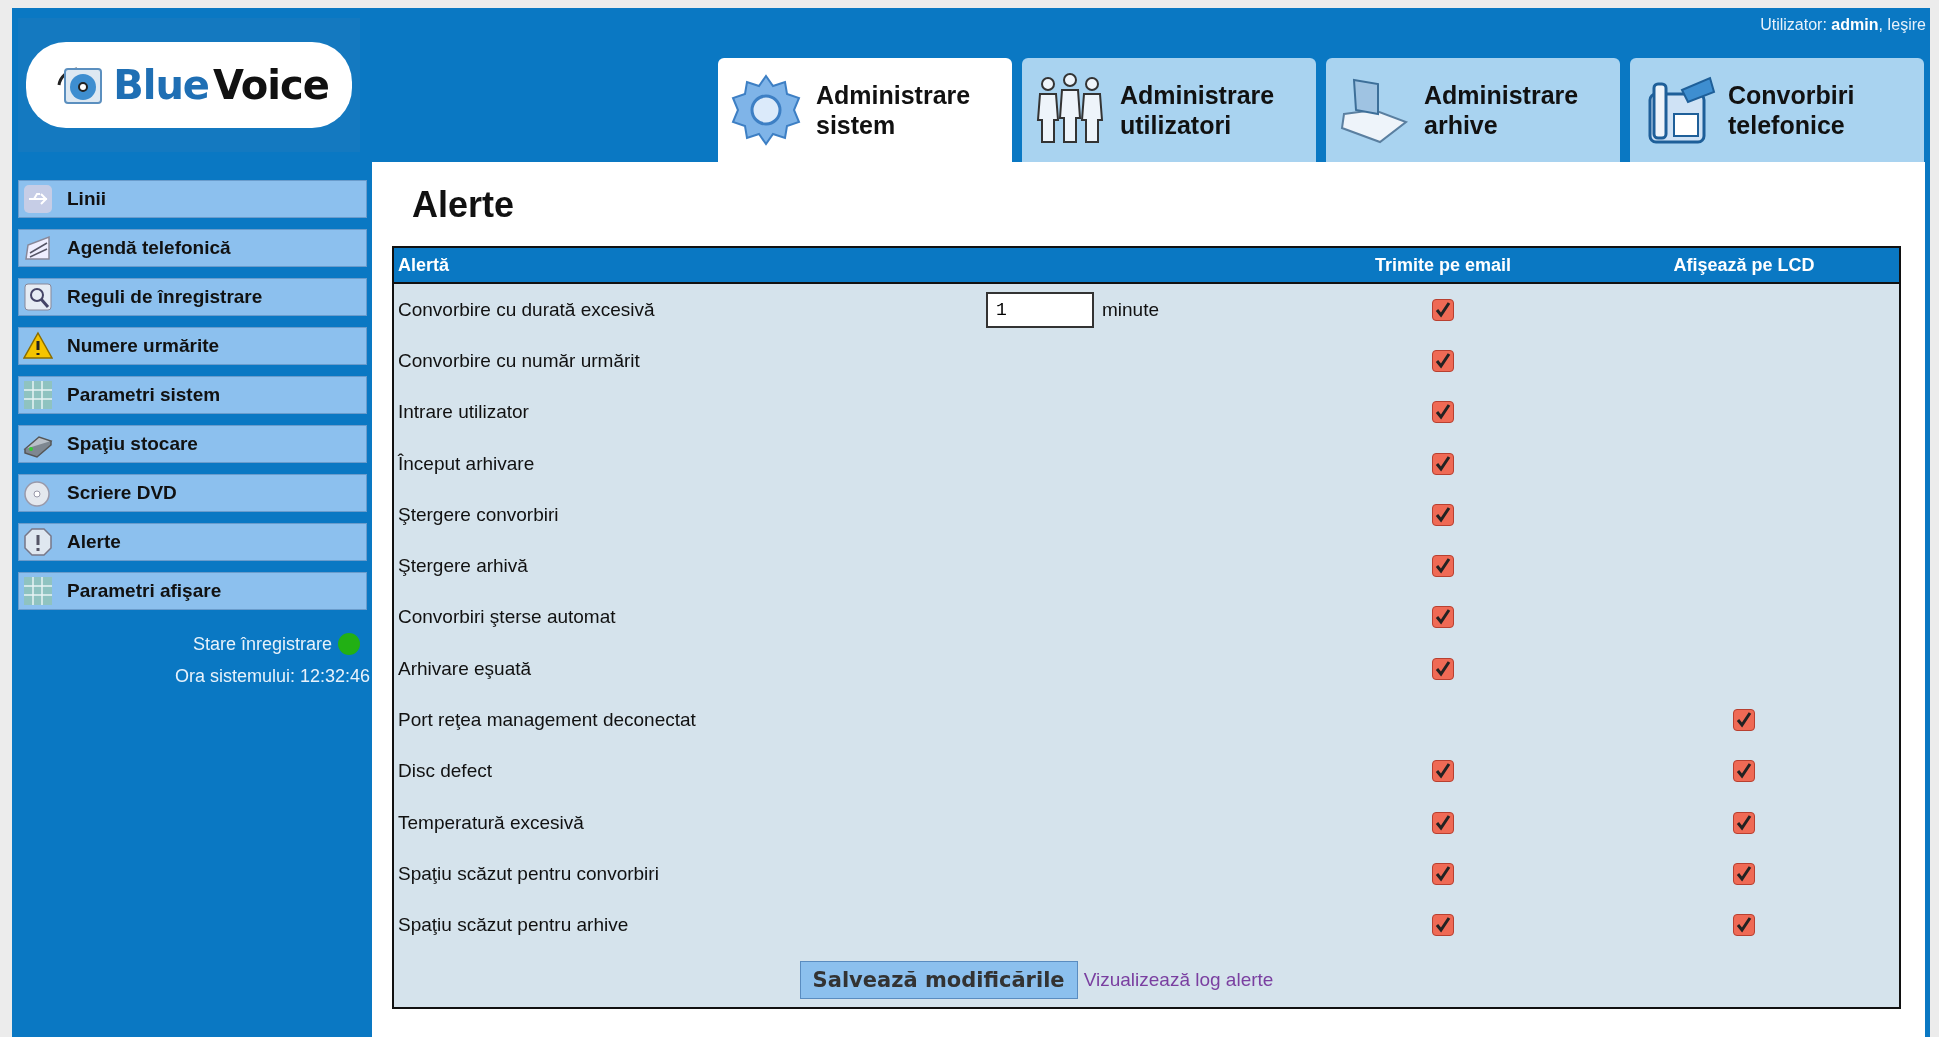 The image size is (1939, 1037). I want to click on system-time: Ora sistemului: 12:32:46, so click(272, 676).